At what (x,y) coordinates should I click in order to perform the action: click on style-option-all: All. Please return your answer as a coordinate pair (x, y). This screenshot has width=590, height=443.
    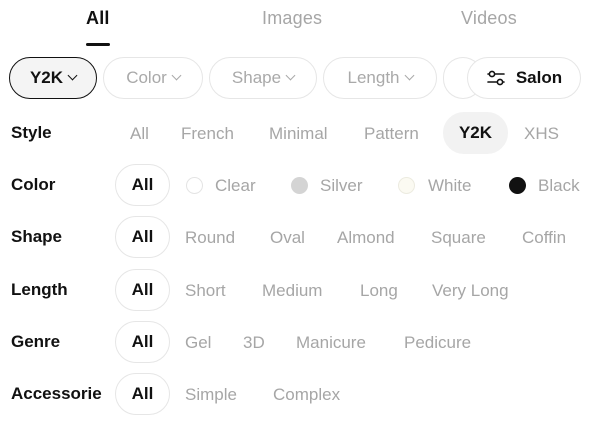
    Looking at the image, I should click on (139, 134).